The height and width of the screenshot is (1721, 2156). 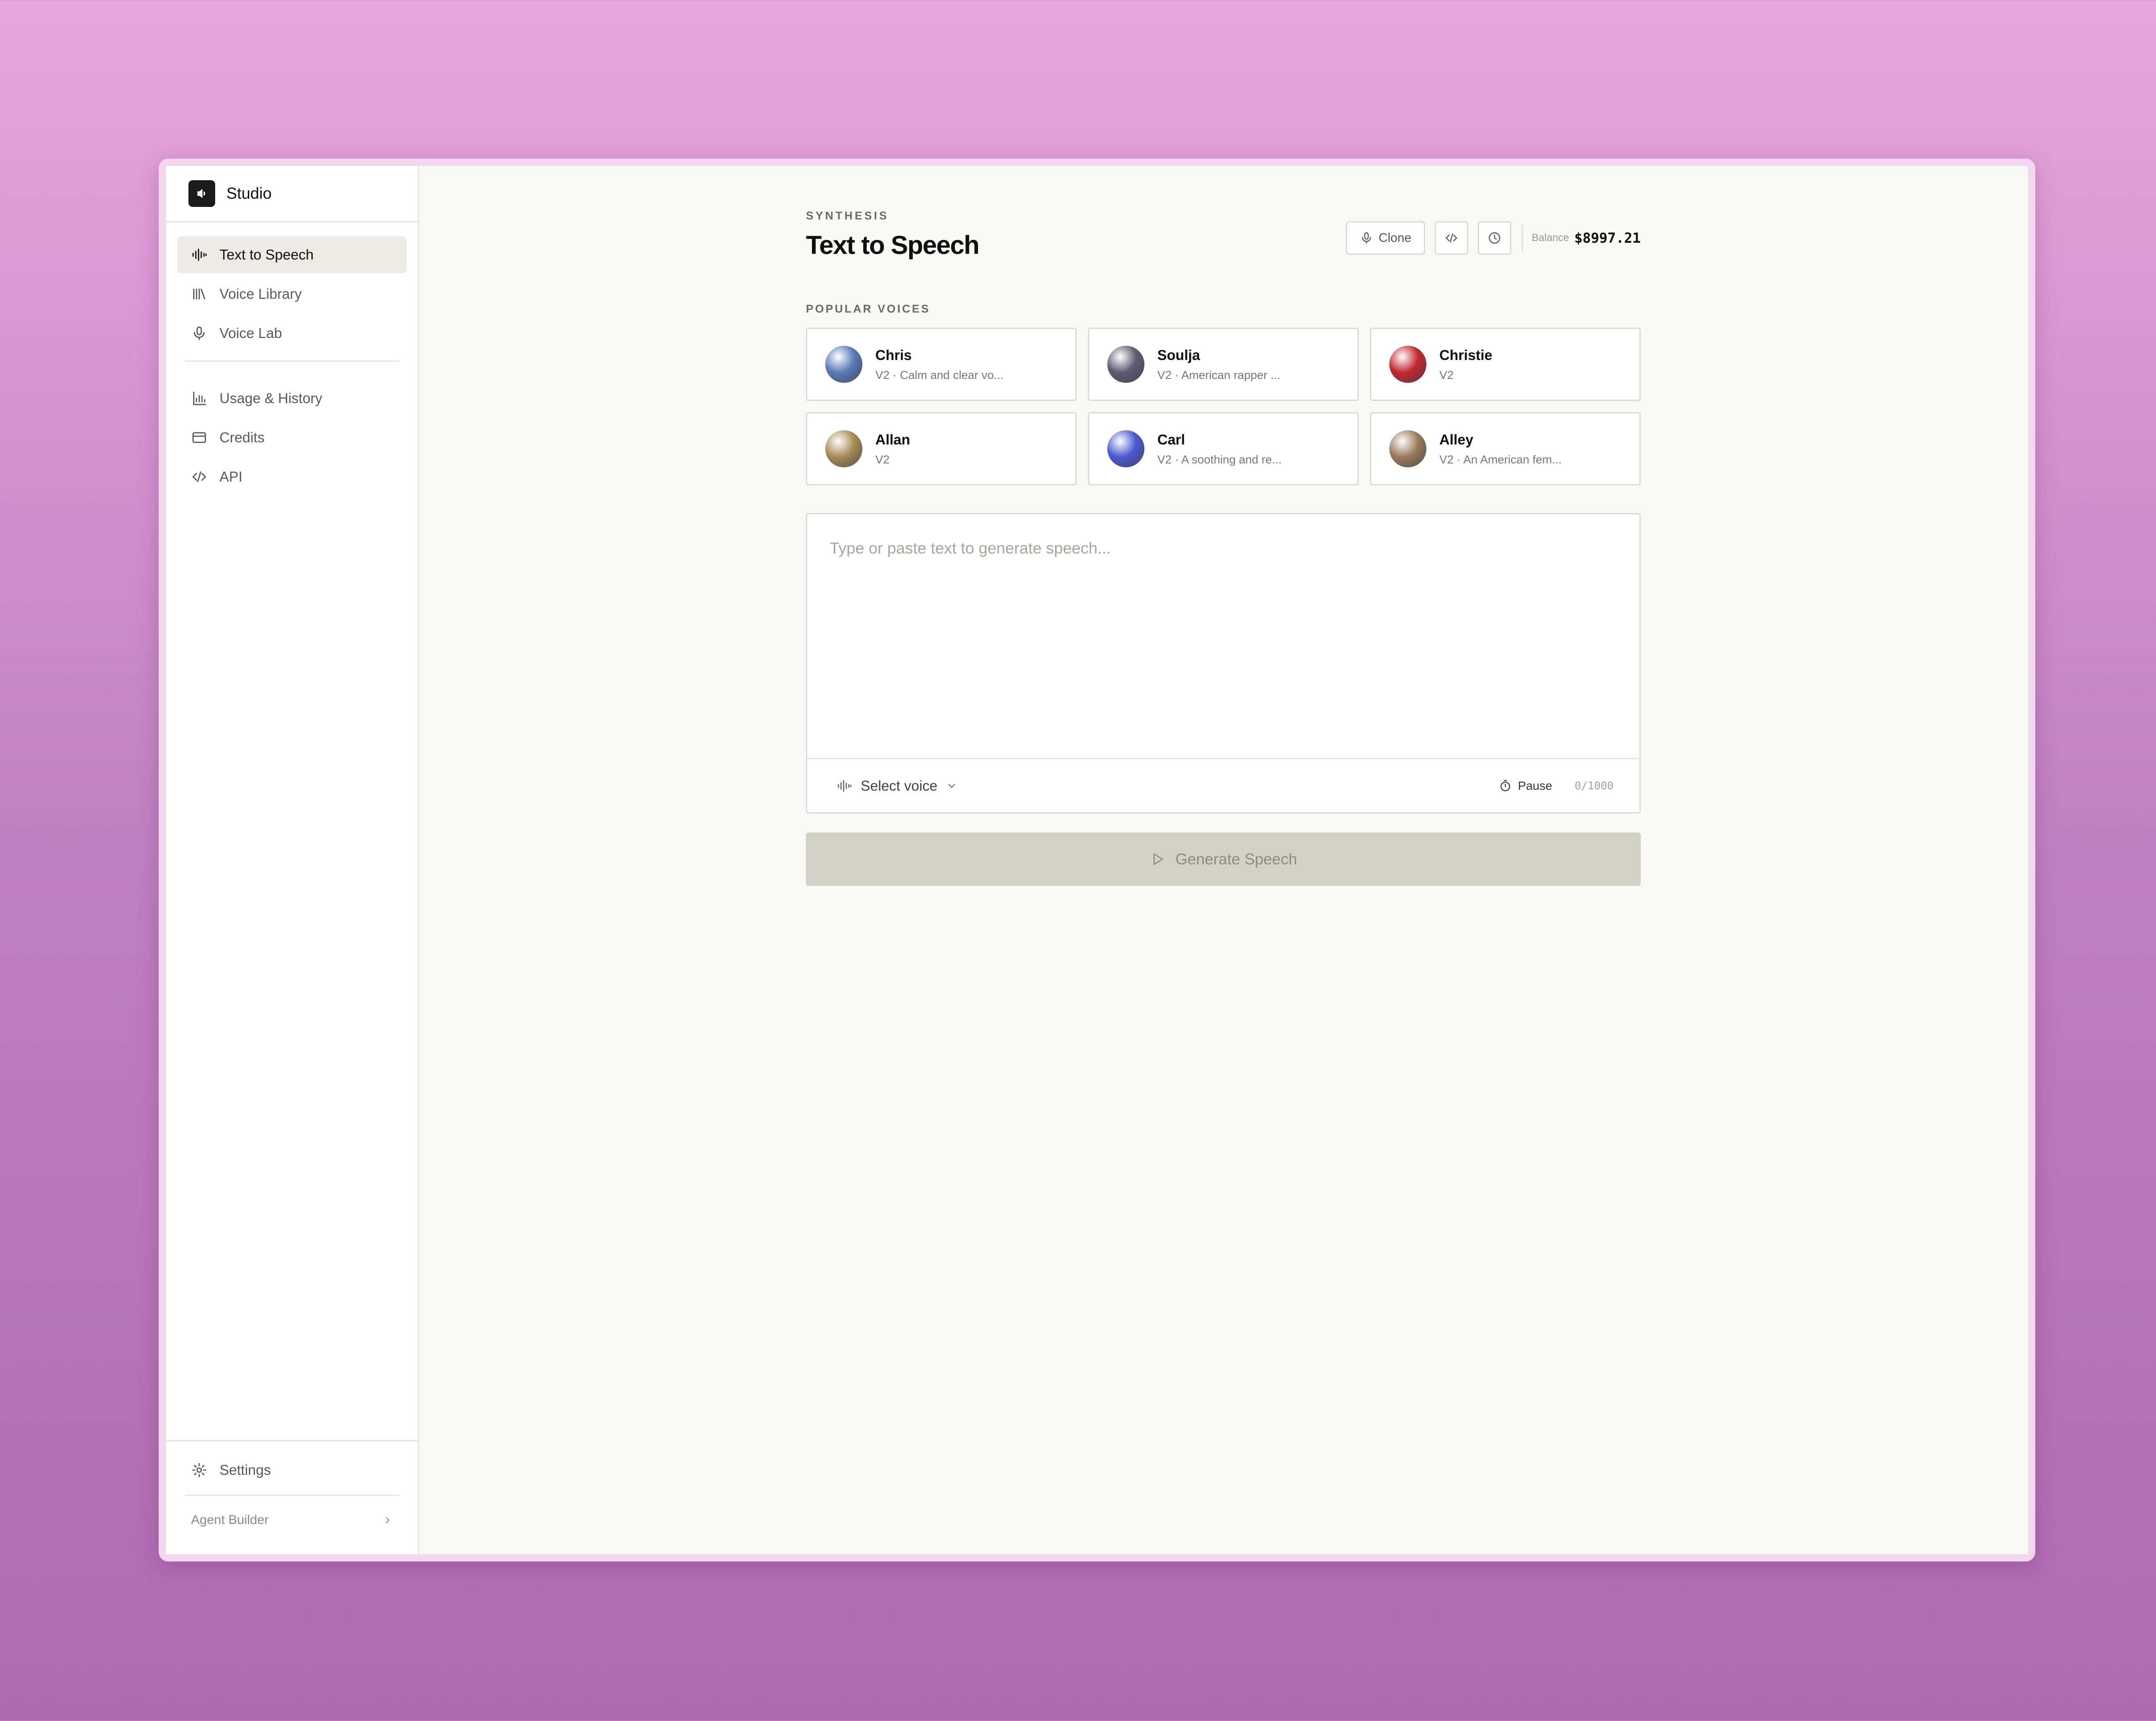 I want to click on sidebar-item-usage-history: Usage & History, so click(x=292, y=398).